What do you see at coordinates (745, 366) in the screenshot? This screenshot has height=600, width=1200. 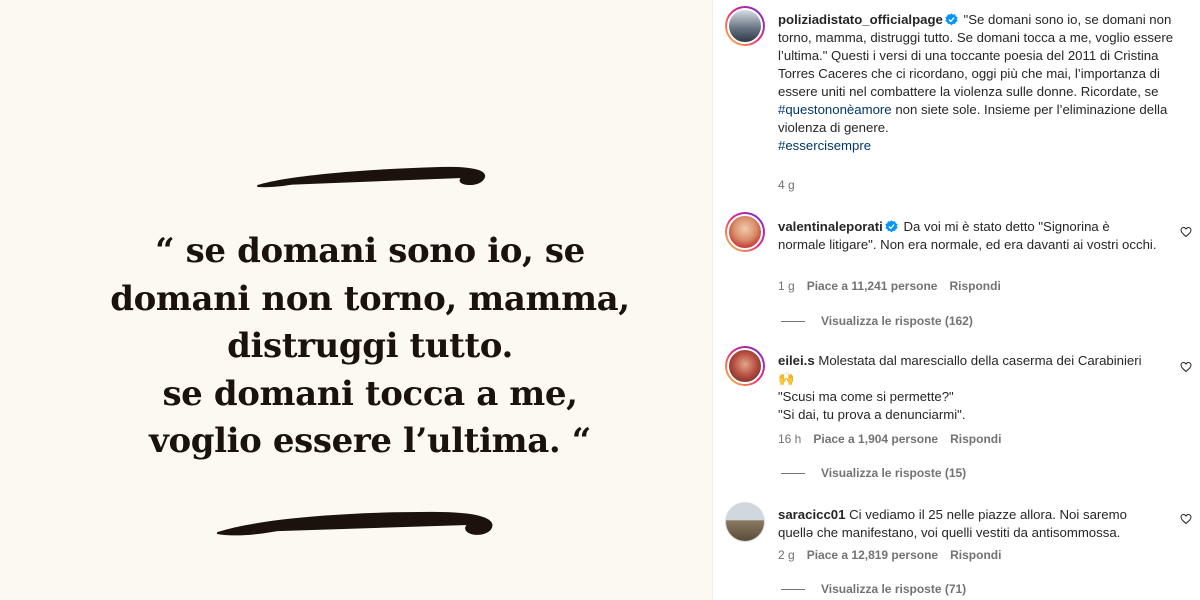 I see `avatar-eilei` at bounding box center [745, 366].